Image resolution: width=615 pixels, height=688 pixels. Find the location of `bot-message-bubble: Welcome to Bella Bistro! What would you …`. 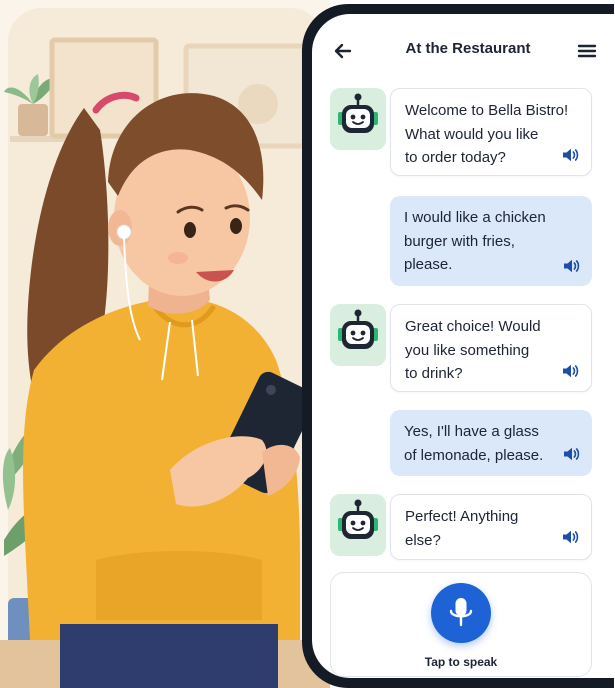

bot-message-bubble: Welcome to Bella Bistro! What would you … is located at coordinates (491, 132).